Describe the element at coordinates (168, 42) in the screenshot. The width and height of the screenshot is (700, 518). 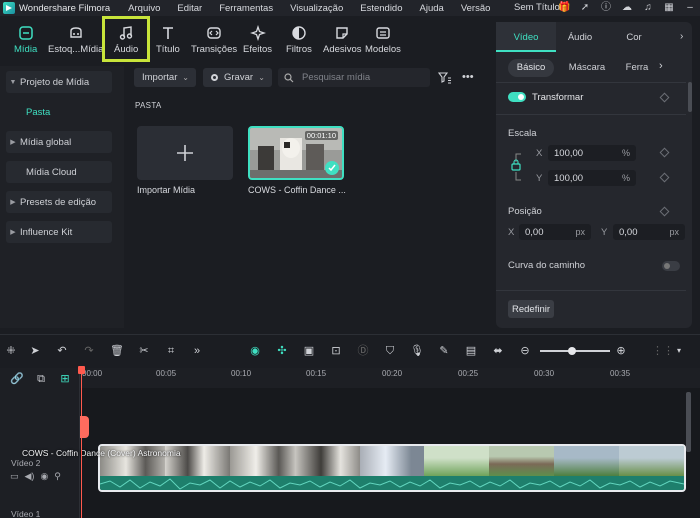
I see `tab-title: Título` at that location.